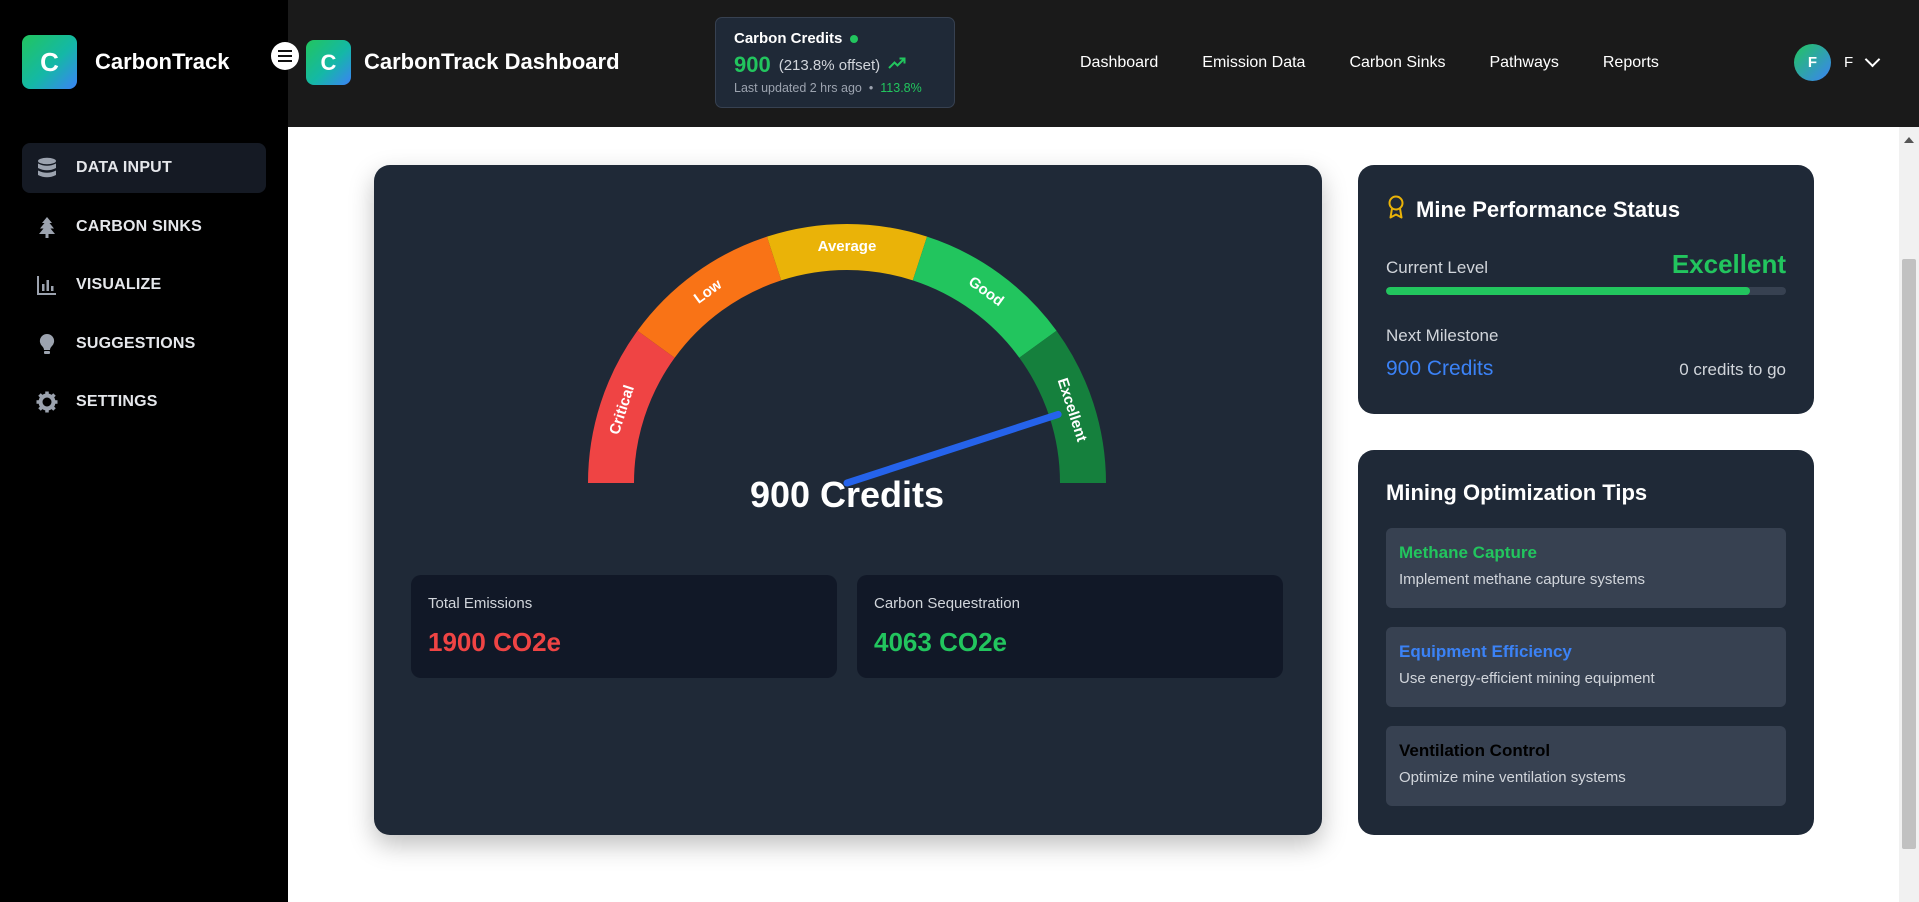 This screenshot has height=902, width=1919. I want to click on carbon-credits-offset: (213.8% offset), so click(829, 65).